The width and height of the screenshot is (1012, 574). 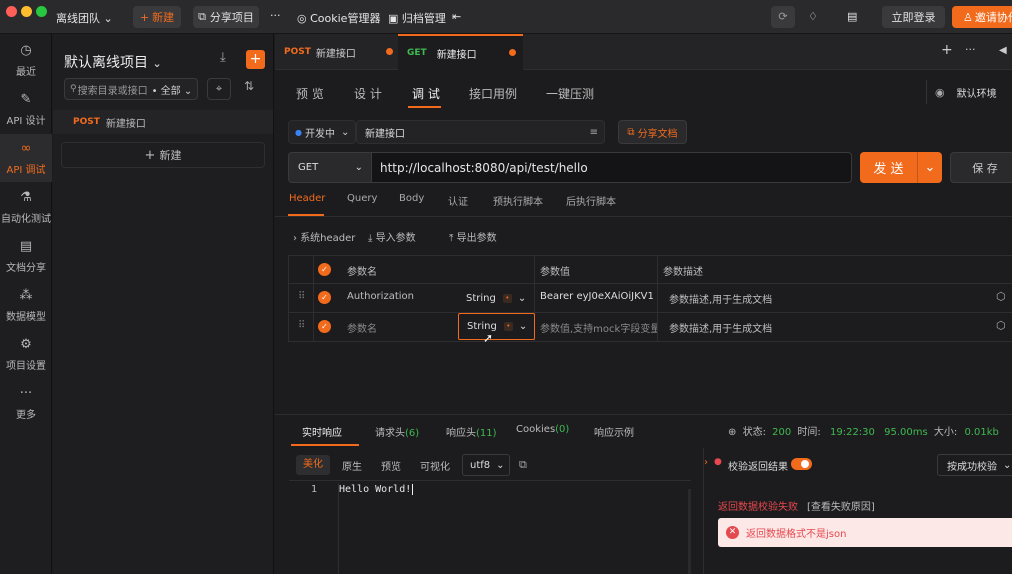 I want to click on param-value: Bearer eyJ0eXAiOiJKV1, so click(x=596, y=296).